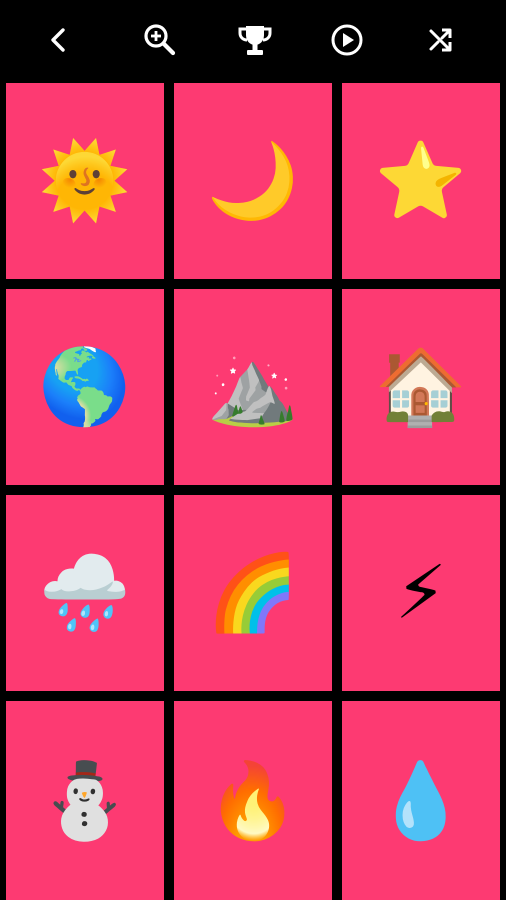  I want to click on rain-cloud-icon: 🌧️, so click(85, 593).